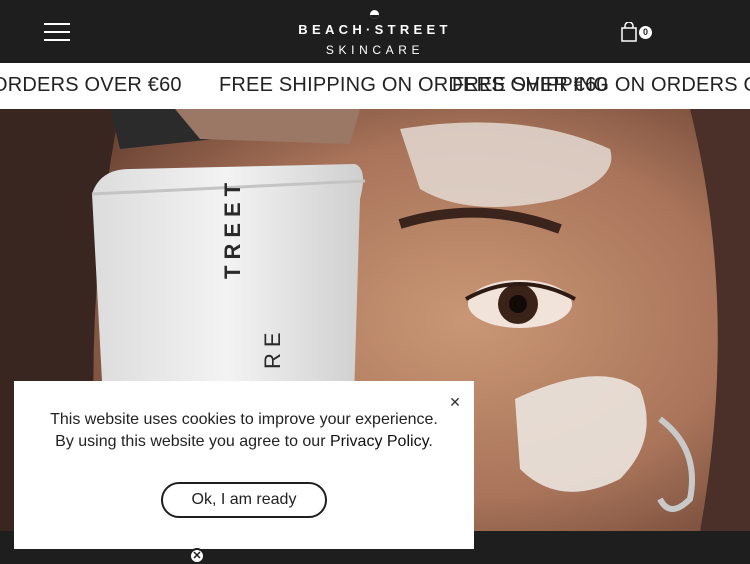 This screenshot has width=750, height=564. What do you see at coordinates (244, 500) in the screenshot?
I see `accept-cookies-button: Ok, I am ready` at bounding box center [244, 500].